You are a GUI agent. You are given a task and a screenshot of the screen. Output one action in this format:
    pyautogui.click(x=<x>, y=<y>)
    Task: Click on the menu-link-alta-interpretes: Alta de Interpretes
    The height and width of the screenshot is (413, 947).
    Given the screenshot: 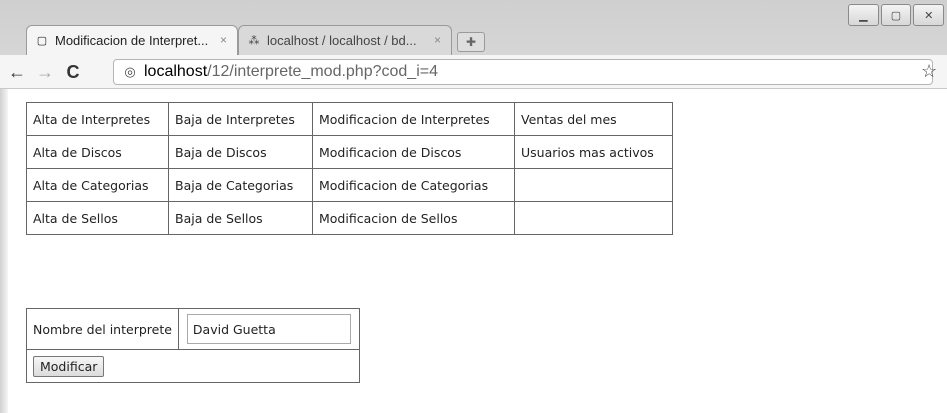 What is the action you would take?
    pyautogui.click(x=91, y=119)
    